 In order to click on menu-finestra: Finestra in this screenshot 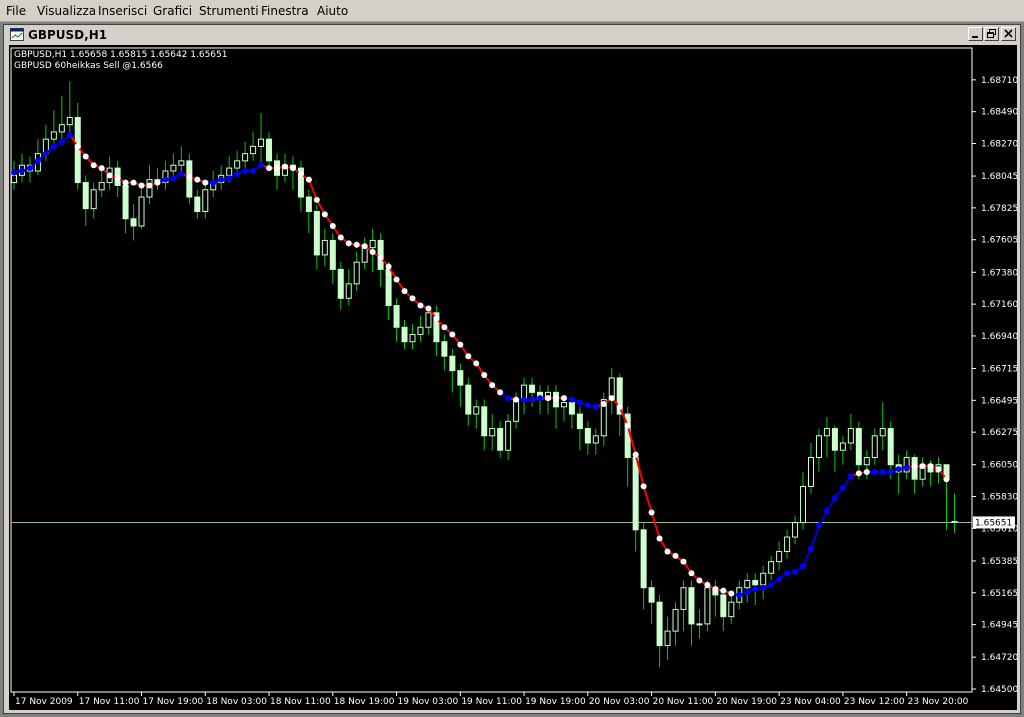, I will do `click(285, 11)`.